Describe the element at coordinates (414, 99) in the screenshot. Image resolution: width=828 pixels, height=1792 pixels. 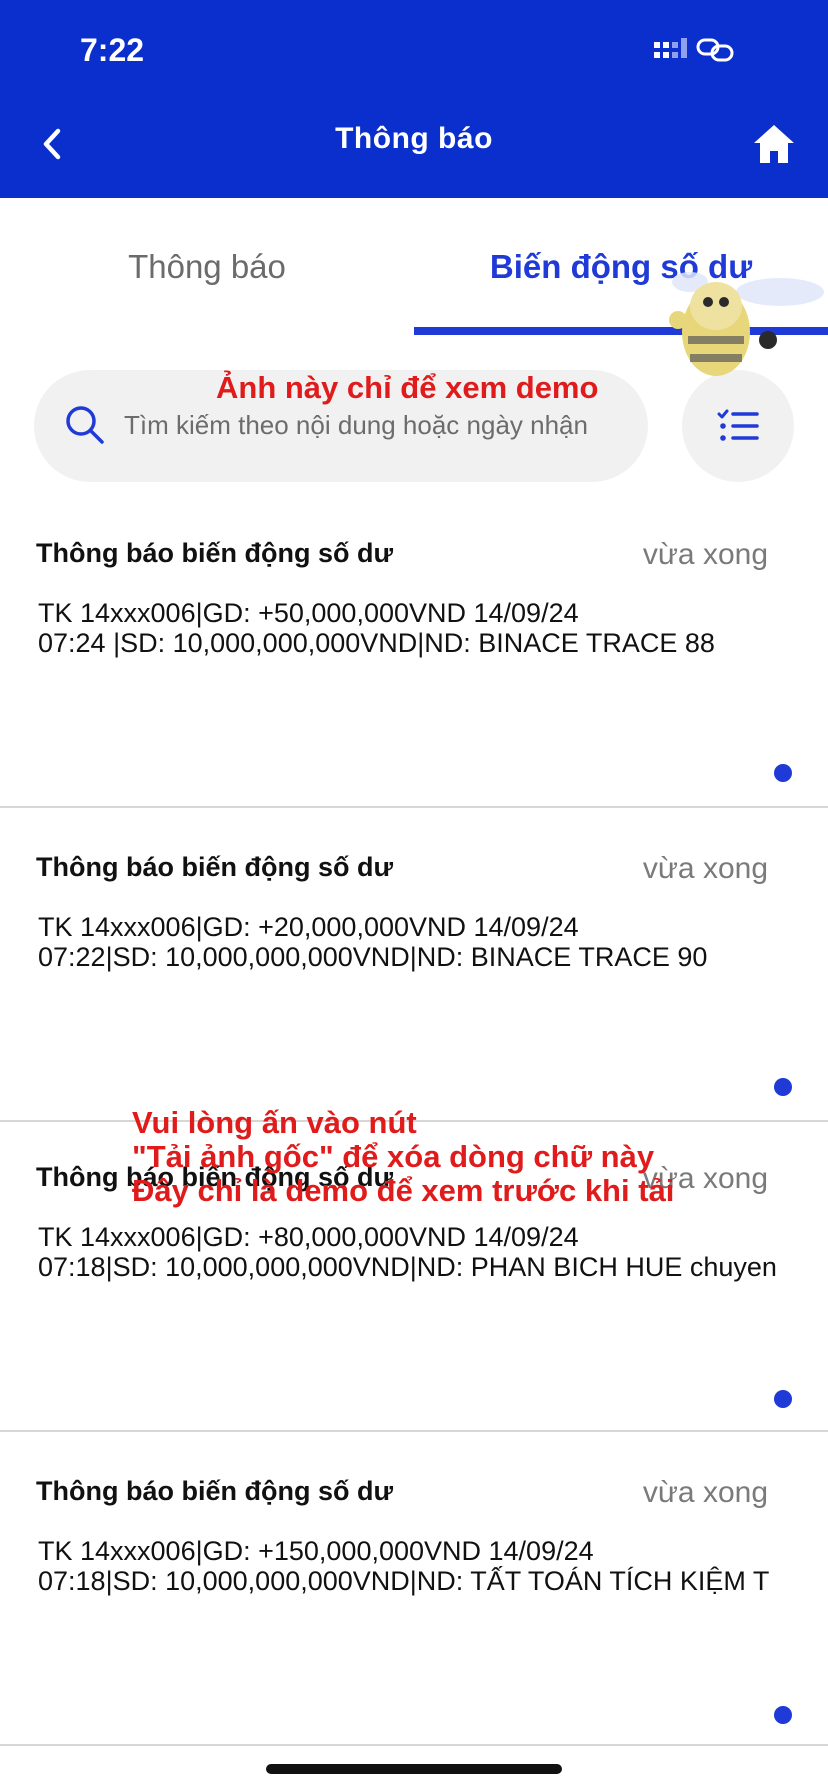
I see `app-header: 7:22 Thông báo` at that location.